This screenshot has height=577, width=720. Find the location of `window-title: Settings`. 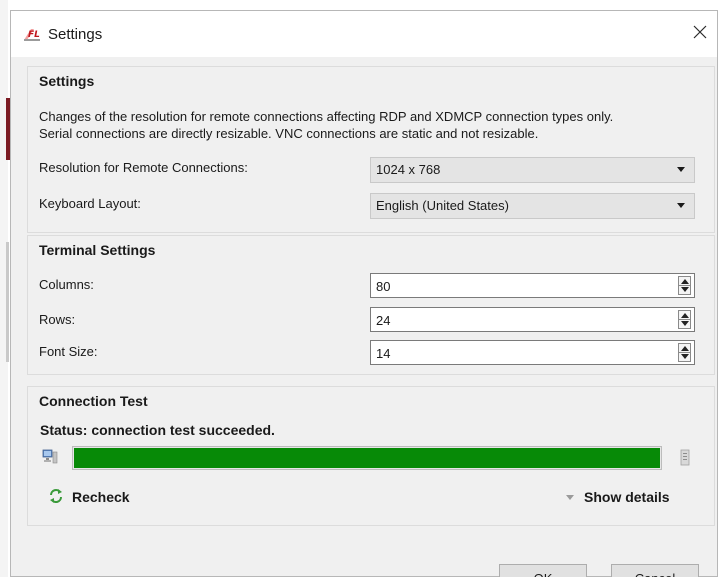

window-title: Settings is located at coordinates (75, 34).